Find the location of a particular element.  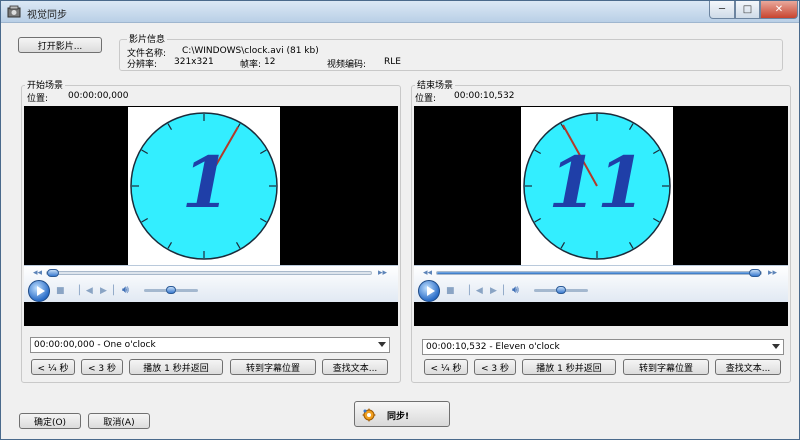

start-play-return-button: 播放 1 秒并返回 is located at coordinates (176, 367).